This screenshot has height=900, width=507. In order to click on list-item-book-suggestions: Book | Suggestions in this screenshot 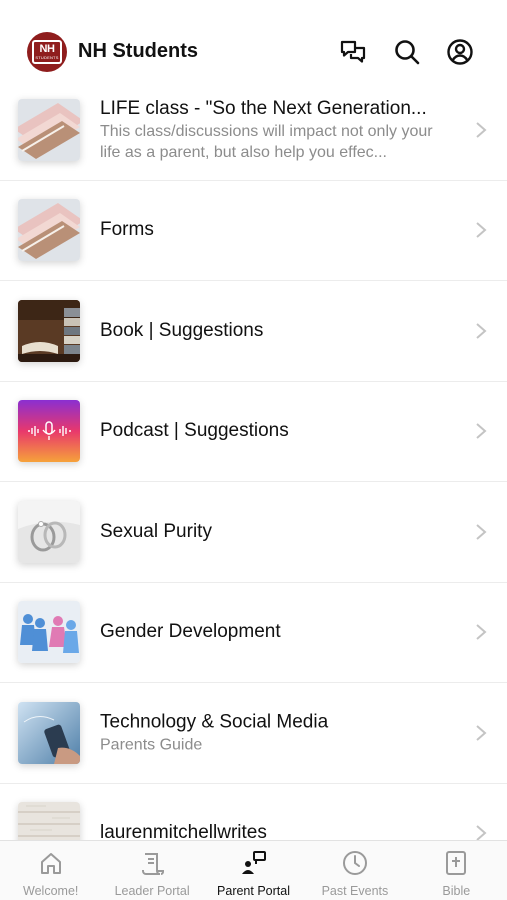, I will do `click(253, 331)`.